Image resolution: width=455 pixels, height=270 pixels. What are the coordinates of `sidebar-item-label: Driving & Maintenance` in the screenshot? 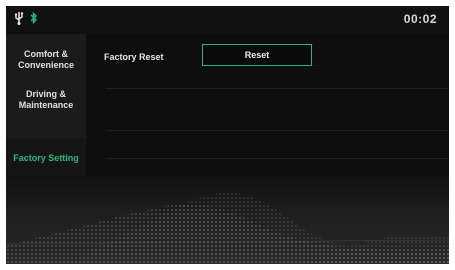 It's located at (46, 99).